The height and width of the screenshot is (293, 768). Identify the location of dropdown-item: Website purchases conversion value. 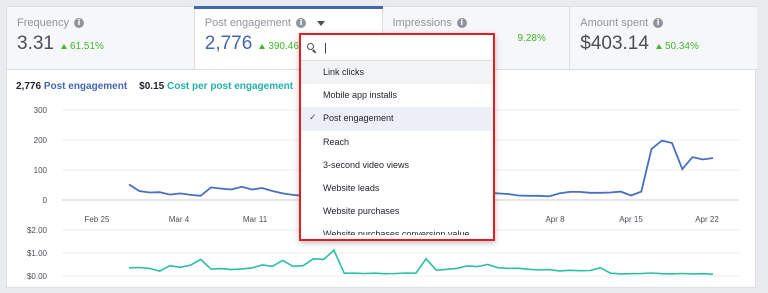
(397, 229).